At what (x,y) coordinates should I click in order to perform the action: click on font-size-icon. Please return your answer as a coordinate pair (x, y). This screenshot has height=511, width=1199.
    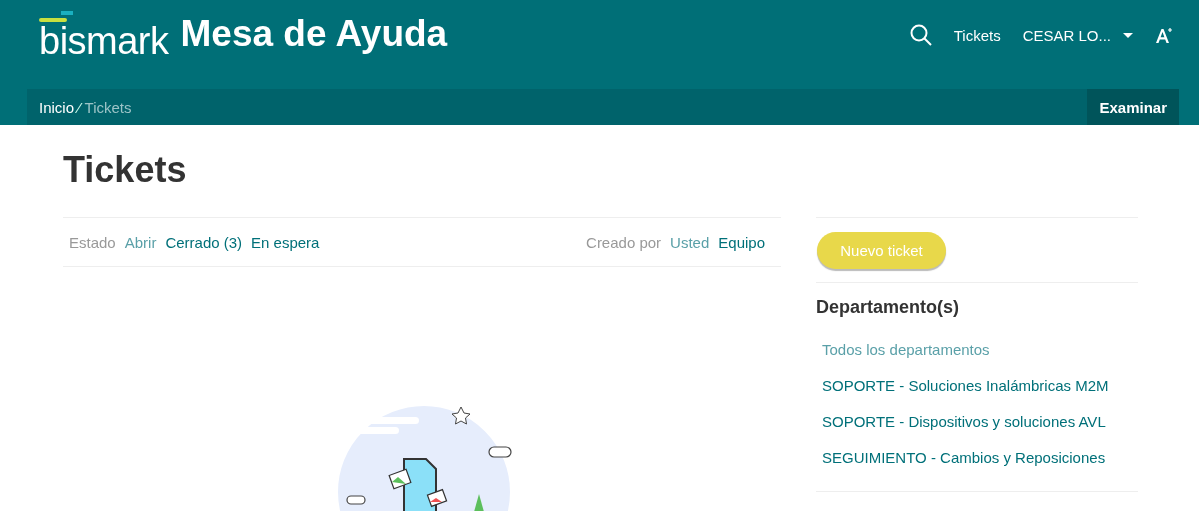
    Looking at the image, I should click on (1163, 35).